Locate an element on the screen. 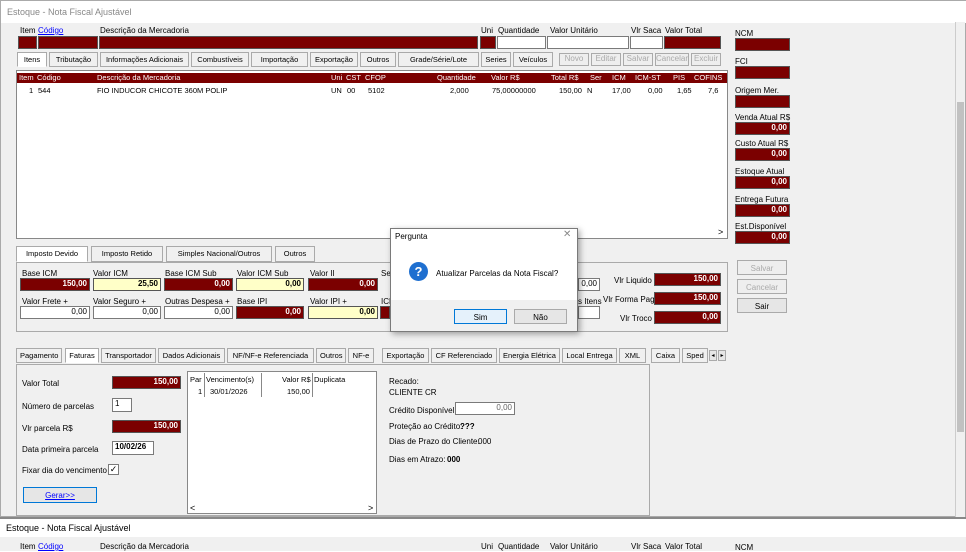 Image resolution: width=966 pixels, height=552 pixels. itens-field is located at coordinates (589, 312).